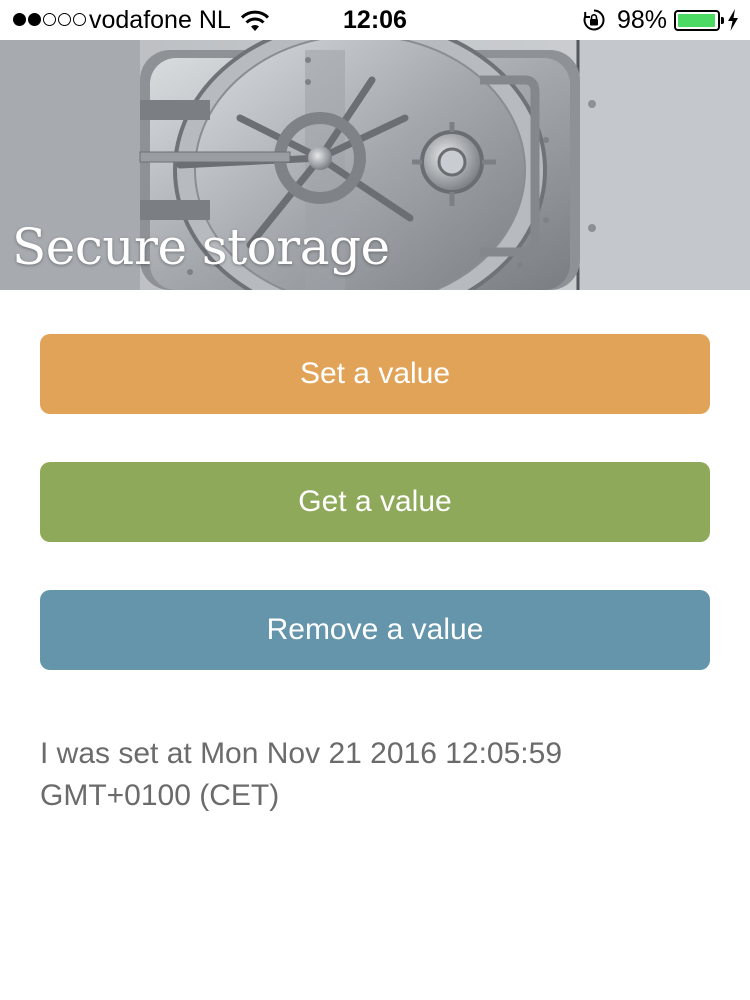  What do you see at coordinates (375, 502) in the screenshot?
I see `get-value-button: Get a value` at bounding box center [375, 502].